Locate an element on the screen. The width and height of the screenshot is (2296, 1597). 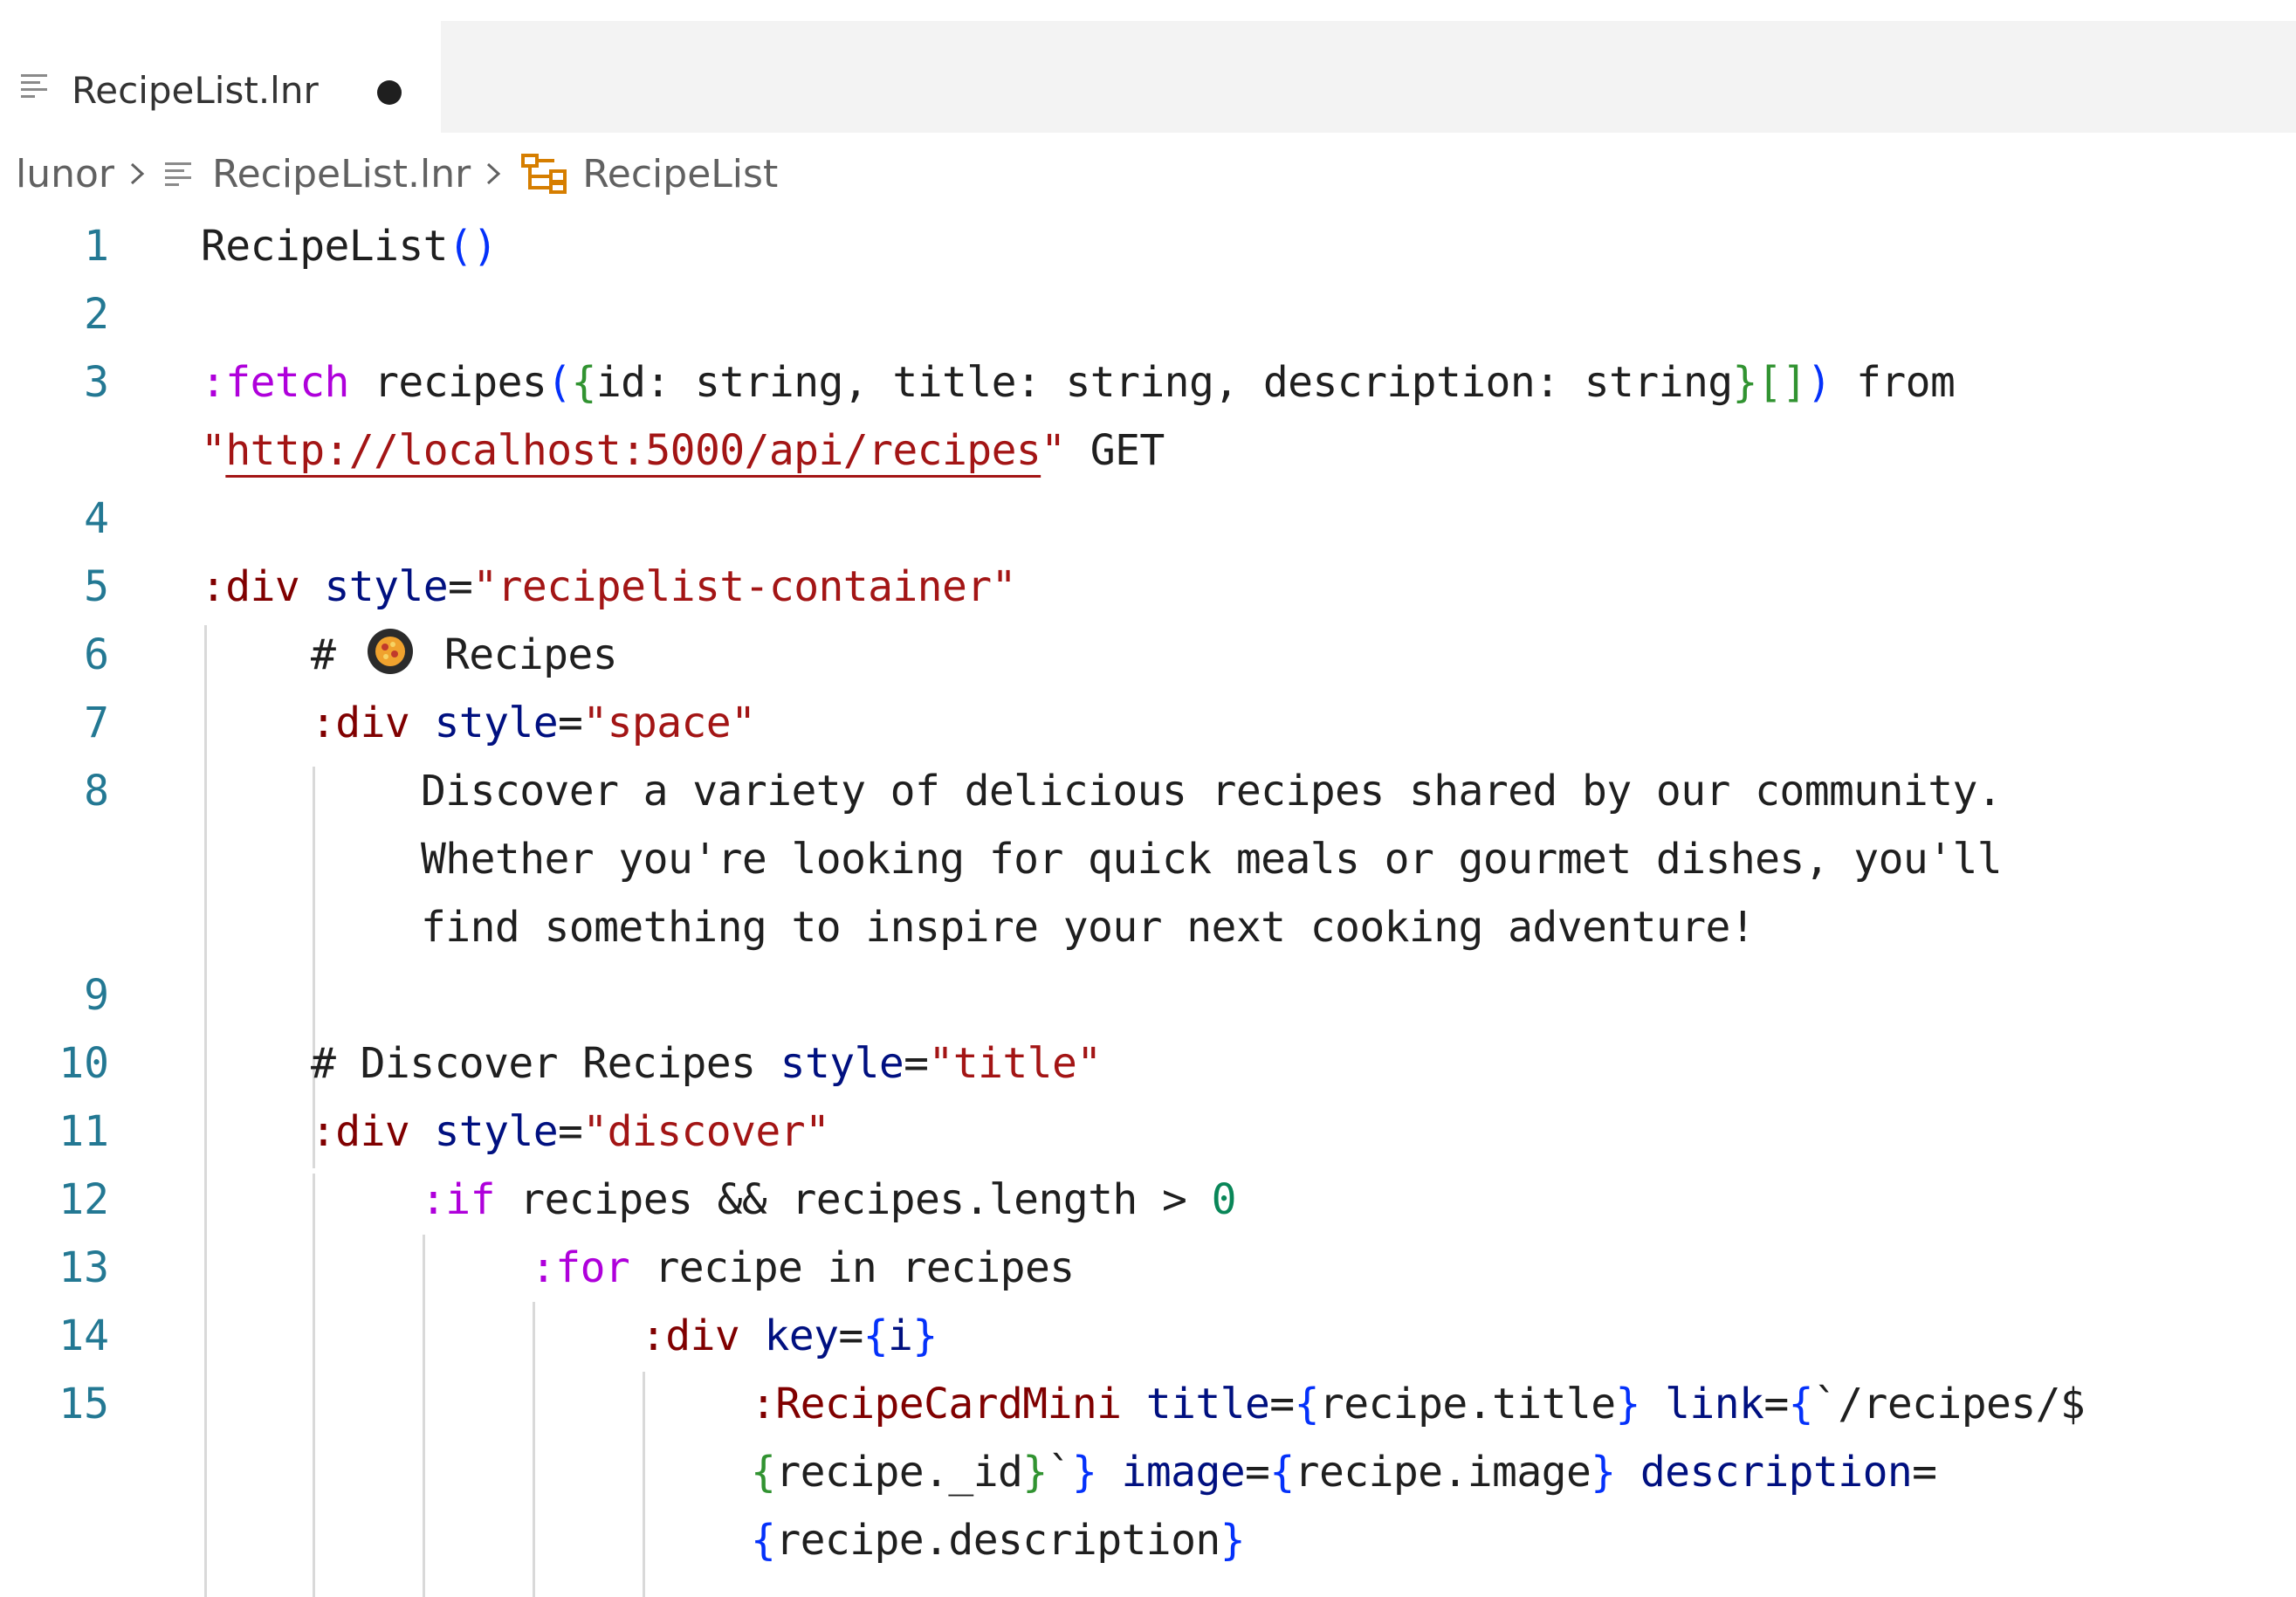
code-line-11: :div style="discover" is located at coordinates (570, 1132).